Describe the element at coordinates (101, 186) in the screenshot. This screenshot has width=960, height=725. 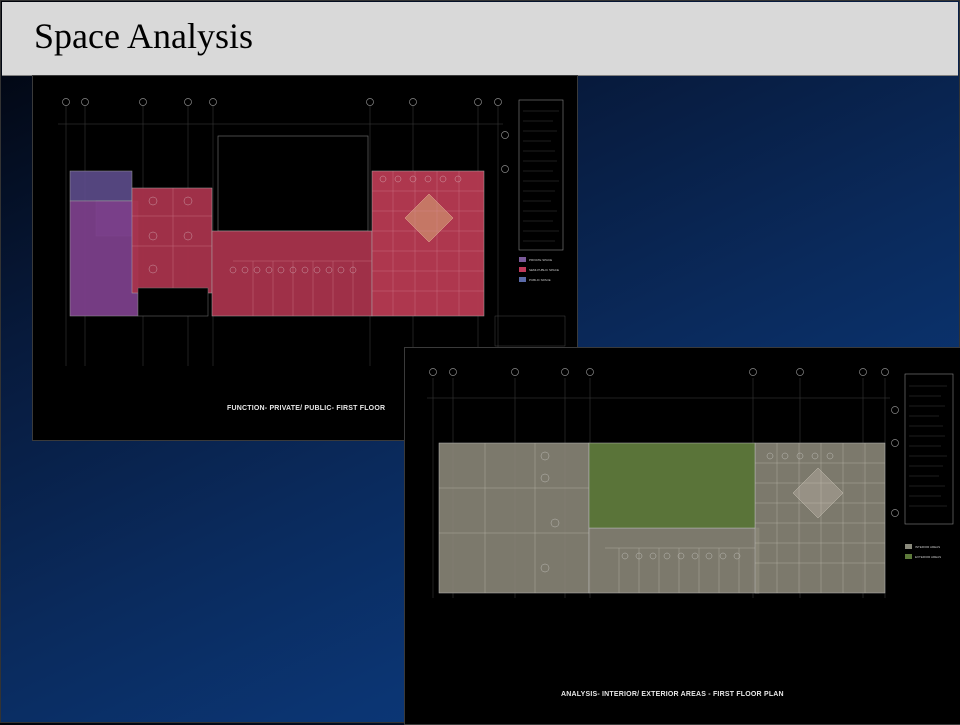
I see `private-zone-a` at that location.